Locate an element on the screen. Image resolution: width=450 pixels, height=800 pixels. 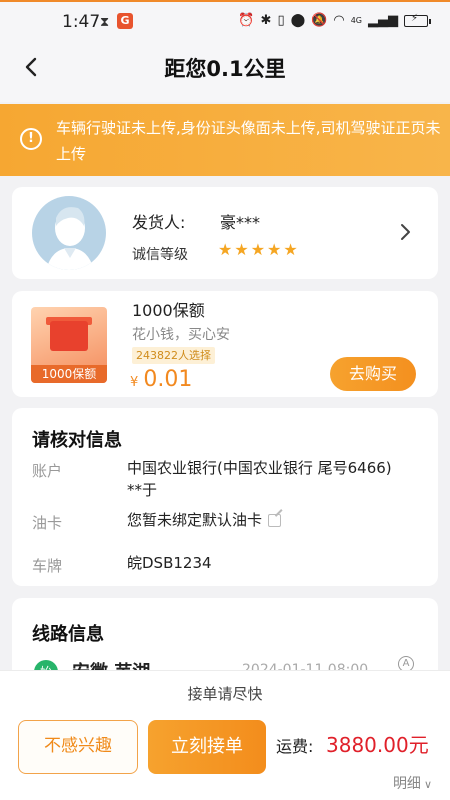
insurance-price: ¥ 0.01 is located at coordinates (161, 379).